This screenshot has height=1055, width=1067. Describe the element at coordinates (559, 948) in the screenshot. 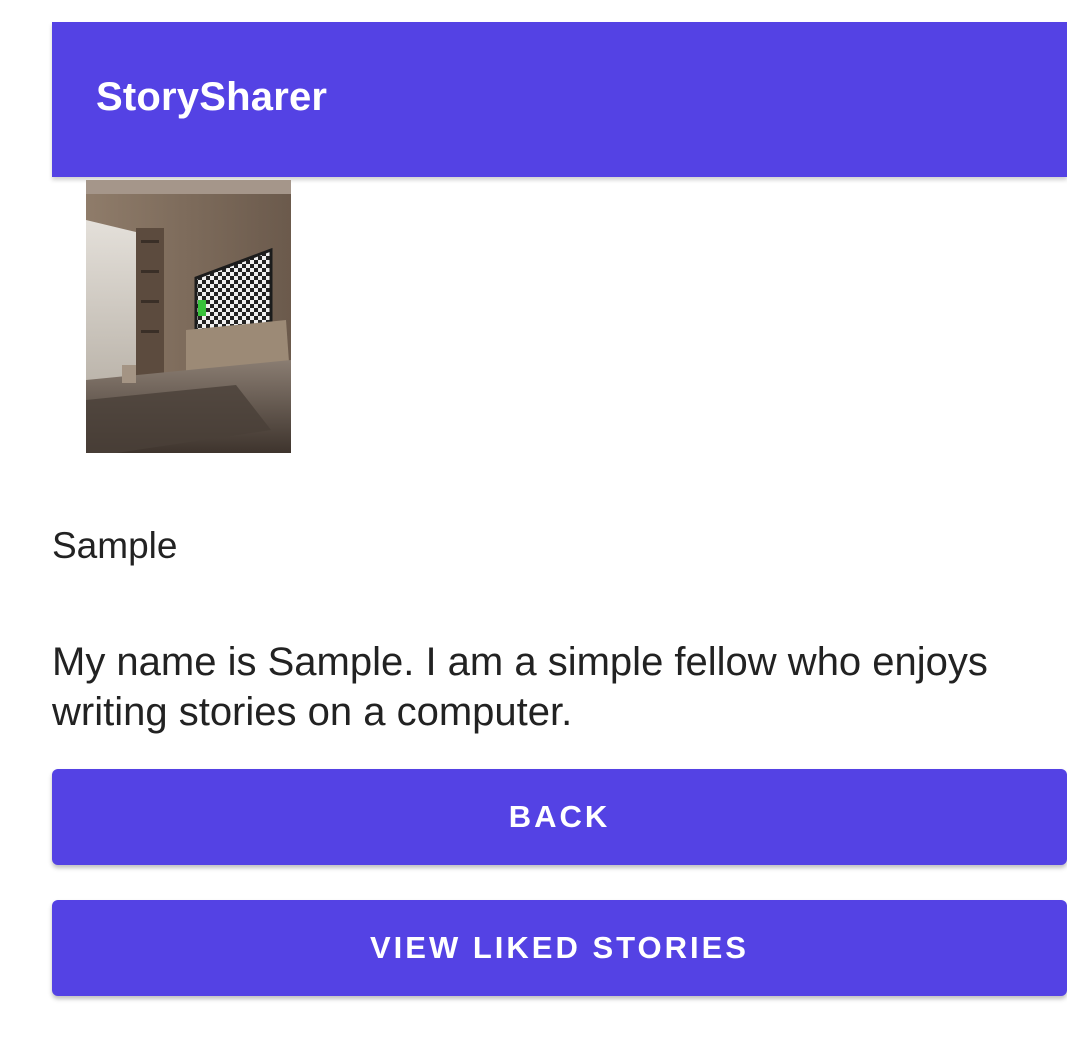

I see `view-liked-stories-button: VIEW LIKED STORIES` at that location.